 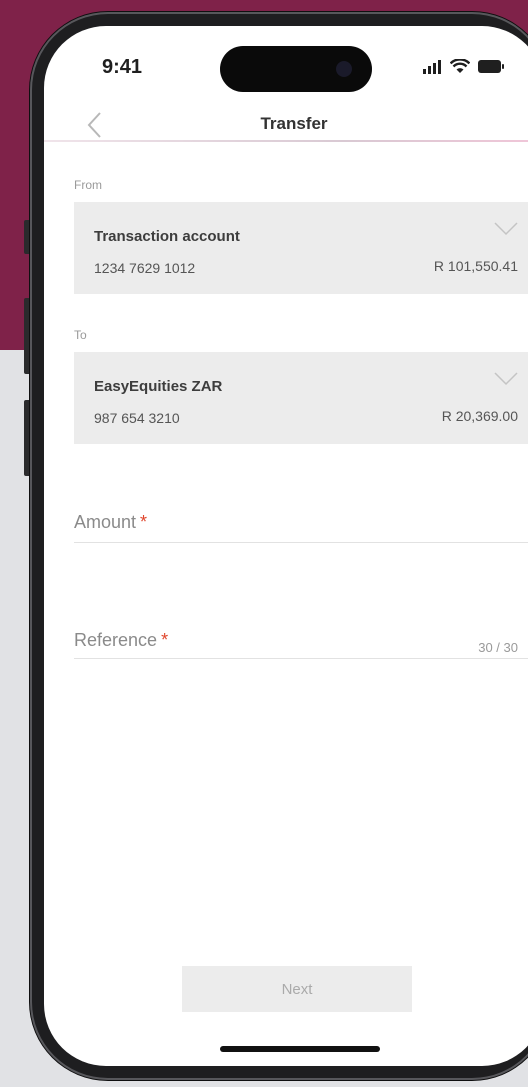 What do you see at coordinates (296, 69) in the screenshot?
I see `dynamic-island` at bounding box center [296, 69].